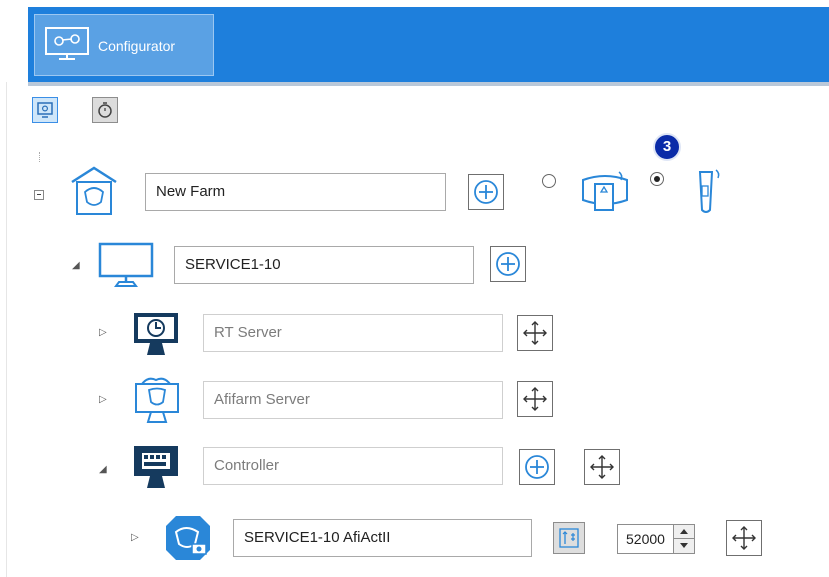 This screenshot has height=577, width=829. What do you see at coordinates (353, 466) in the screenshot?
I see `controller-field: Controller` at bounding box center [353, 466].